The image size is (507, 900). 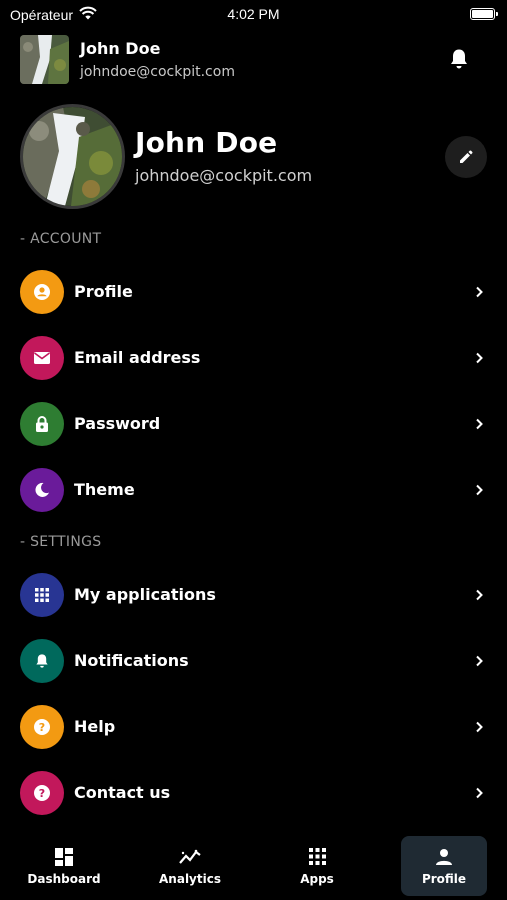 I want to click on question-icon: ?, so click(x=42, y=793).